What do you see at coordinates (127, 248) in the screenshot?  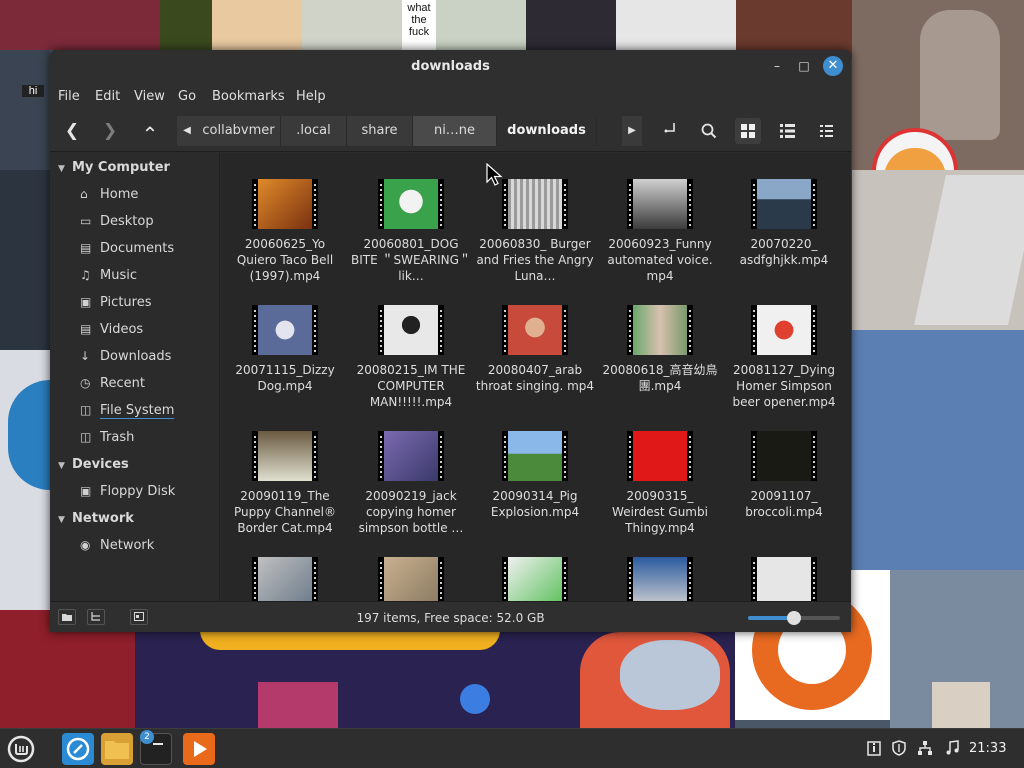 I see `sidebar-item-documents: ▤ Documents` at bounding box center [127, 248].